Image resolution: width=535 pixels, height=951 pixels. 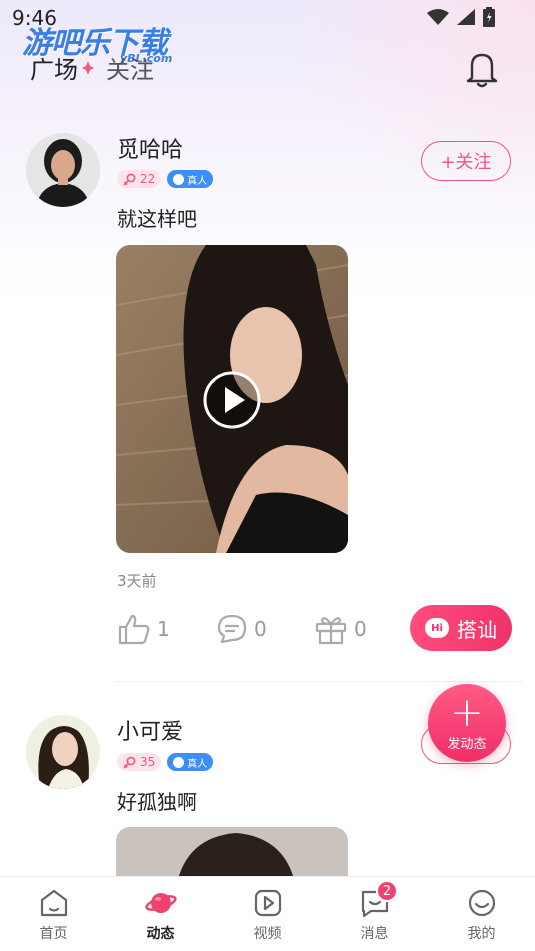 What do you see at coordinates (150, 148) in the screenshot?
I see `username: 觅哈哈` at bounding box center [150, 148].